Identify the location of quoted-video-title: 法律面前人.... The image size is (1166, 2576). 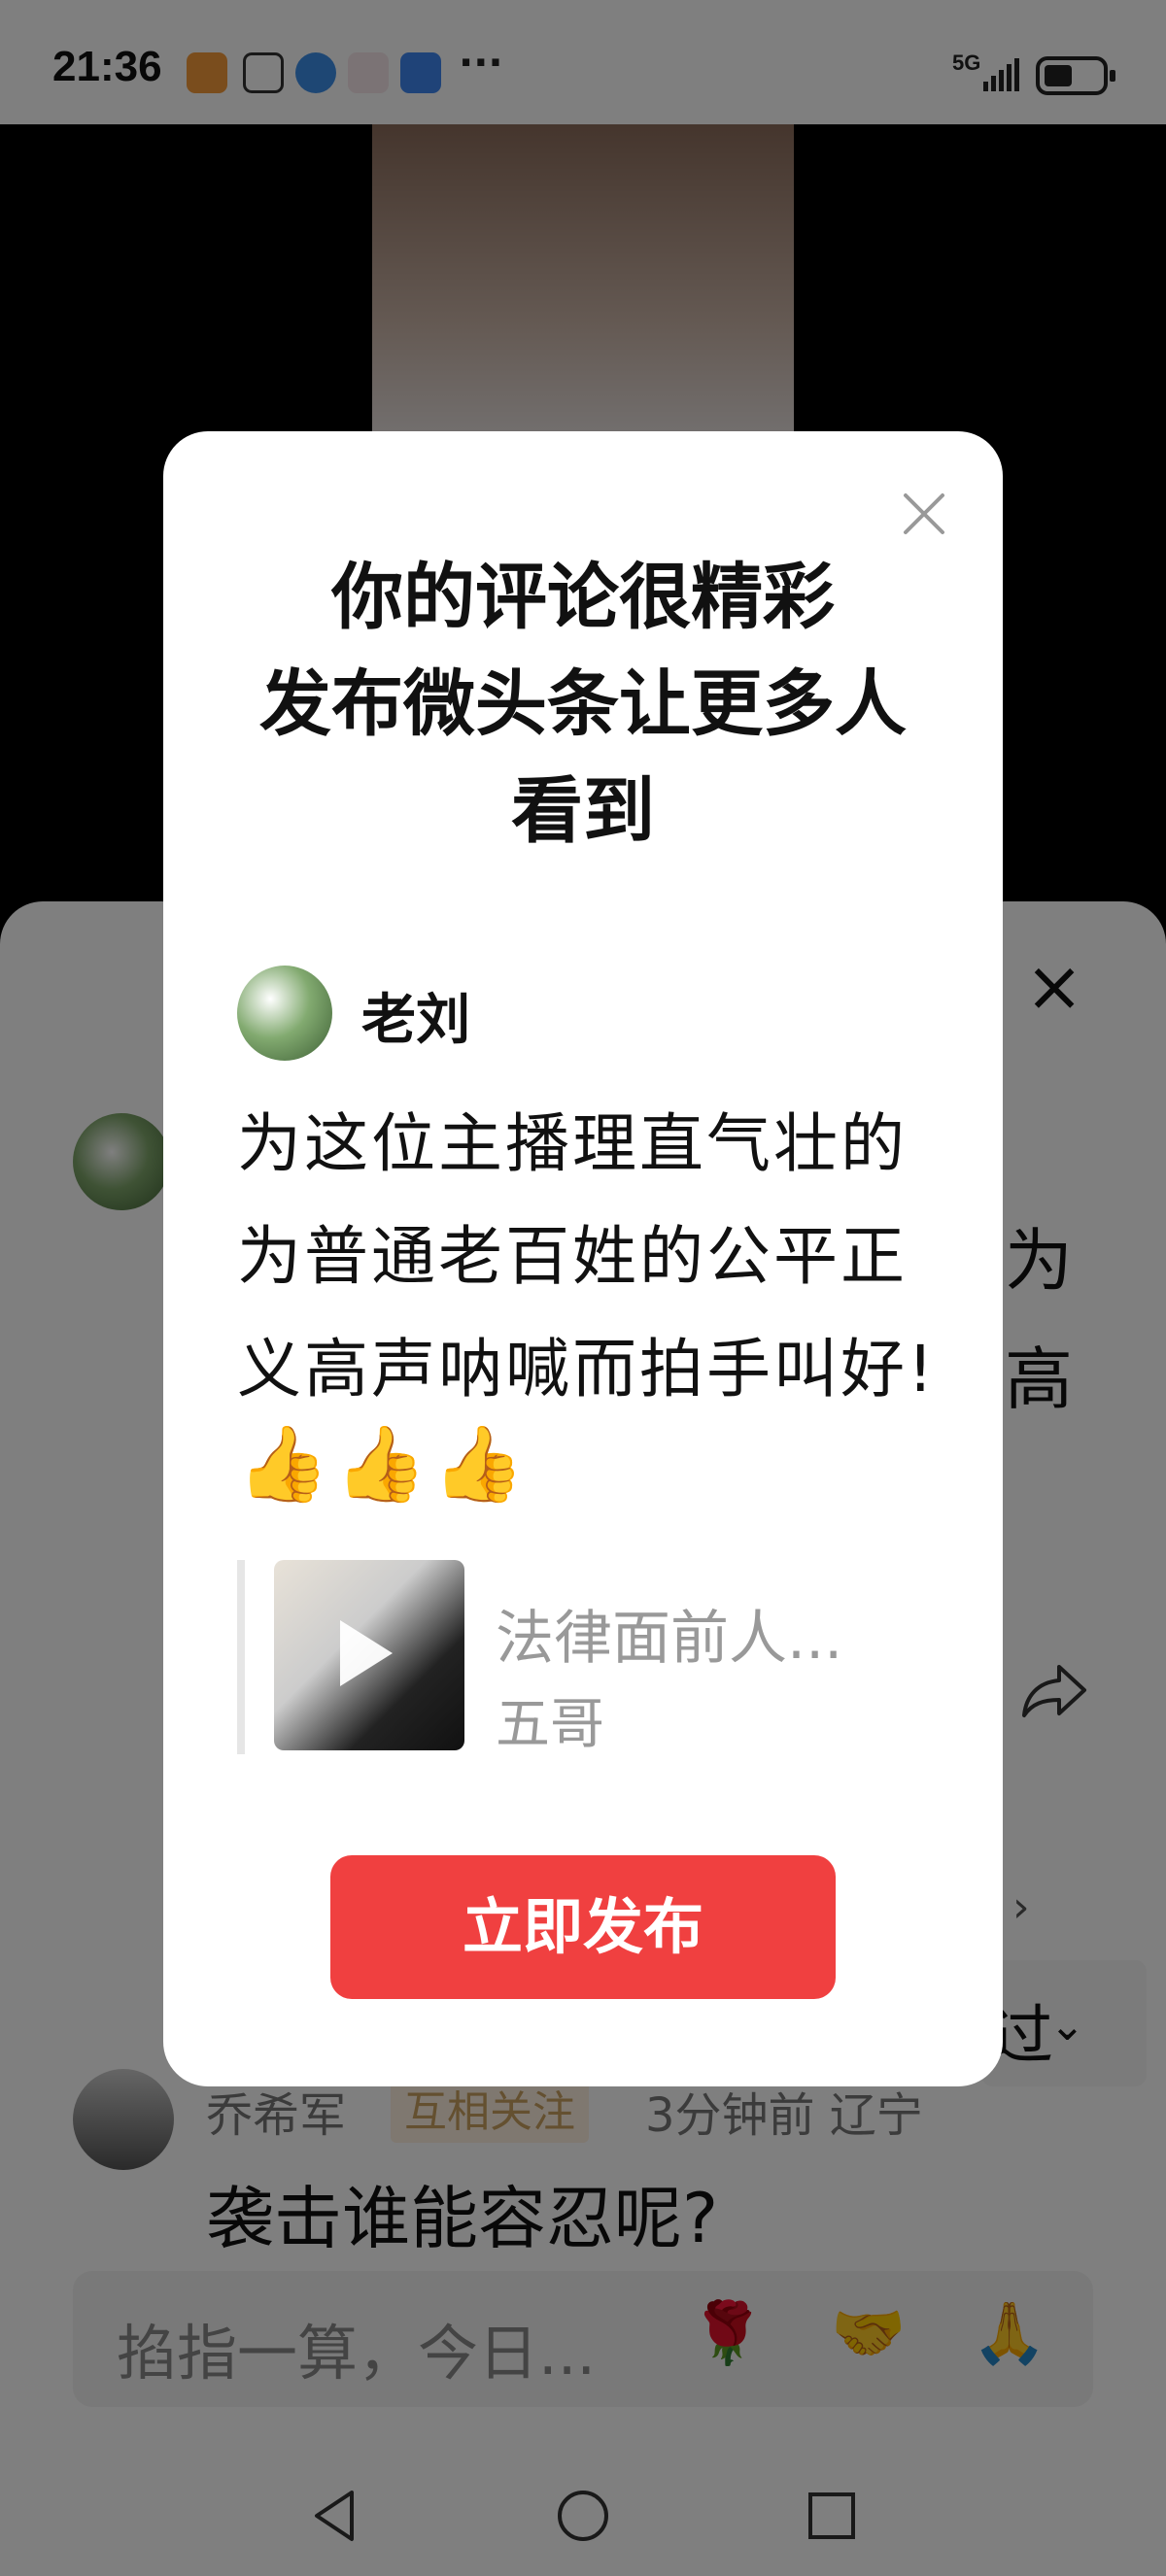
(669, 1639).